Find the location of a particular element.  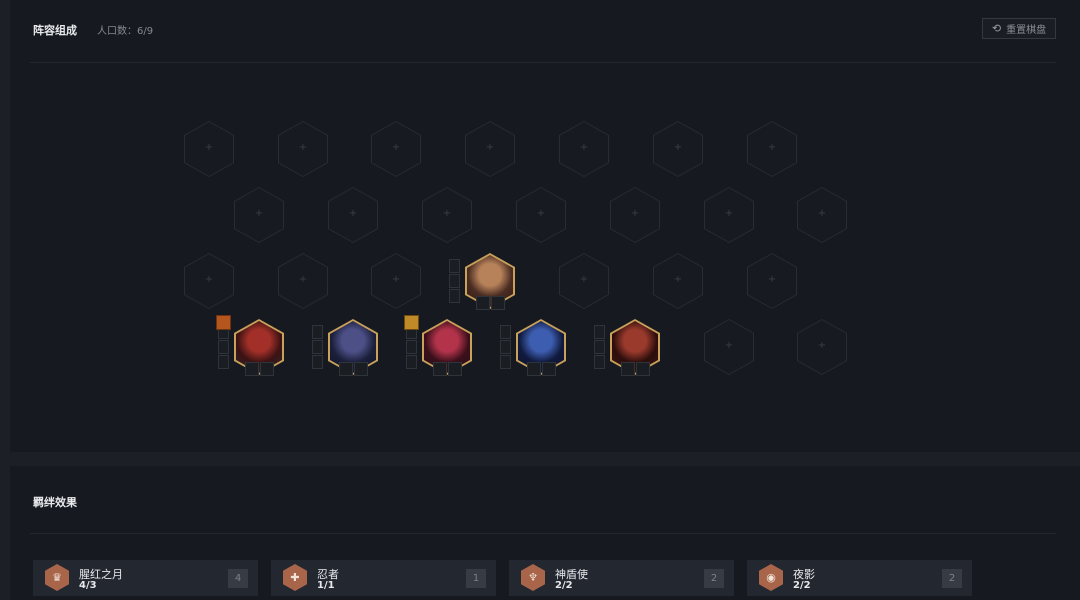

champion-red-beast is located at coordinates (627, 347).